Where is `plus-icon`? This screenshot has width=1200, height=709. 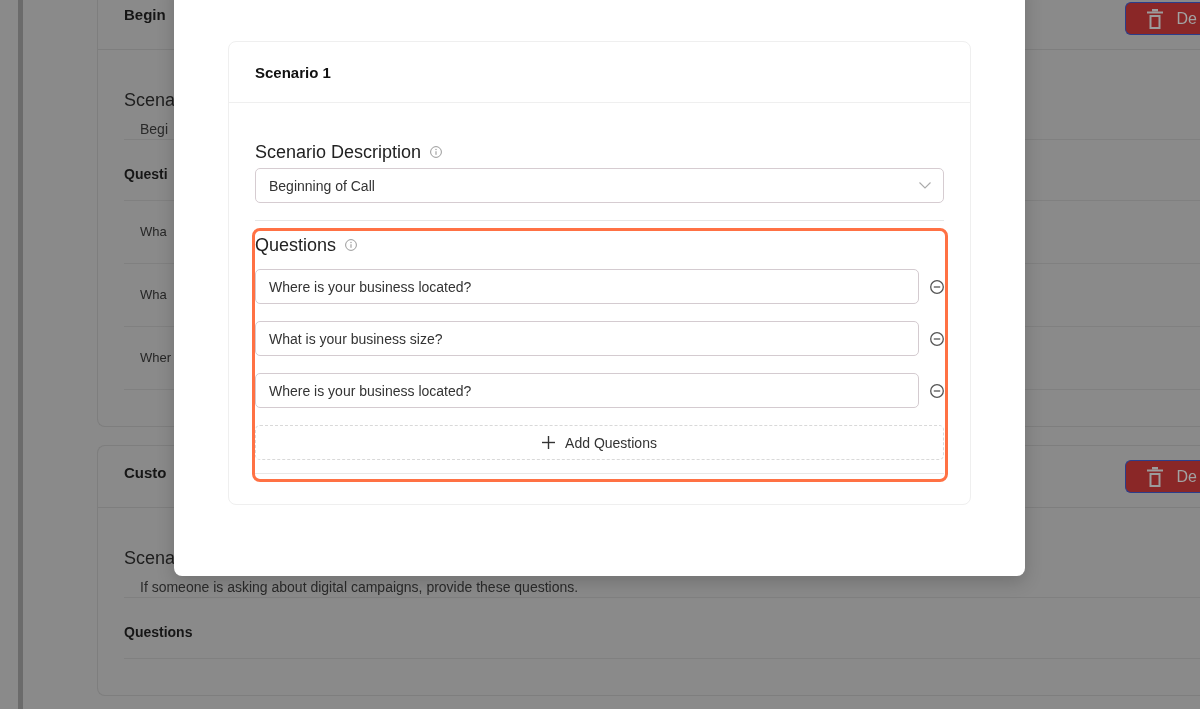
plus-icon is located at coordinates (549, 442).